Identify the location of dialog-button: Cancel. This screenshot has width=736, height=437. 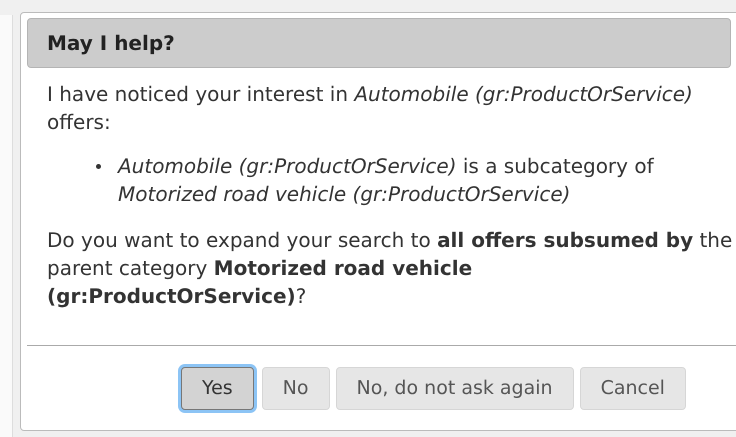
(633, 388).